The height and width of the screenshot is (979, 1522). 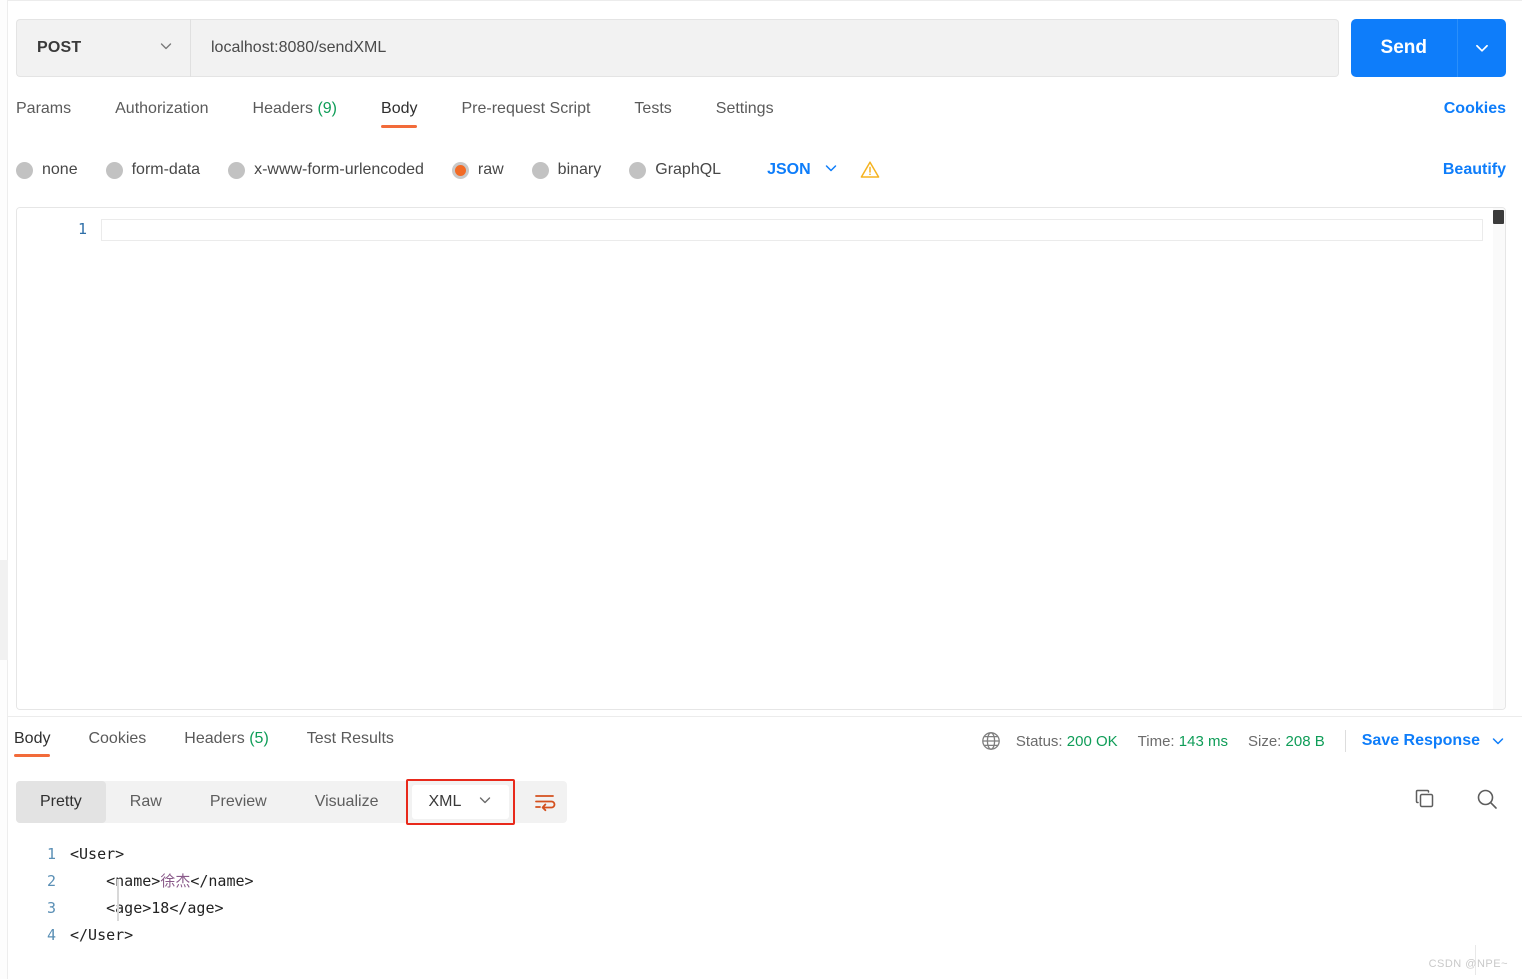 I want to click on code-line-text: <age>18</age>, so click(x=147, y=907).